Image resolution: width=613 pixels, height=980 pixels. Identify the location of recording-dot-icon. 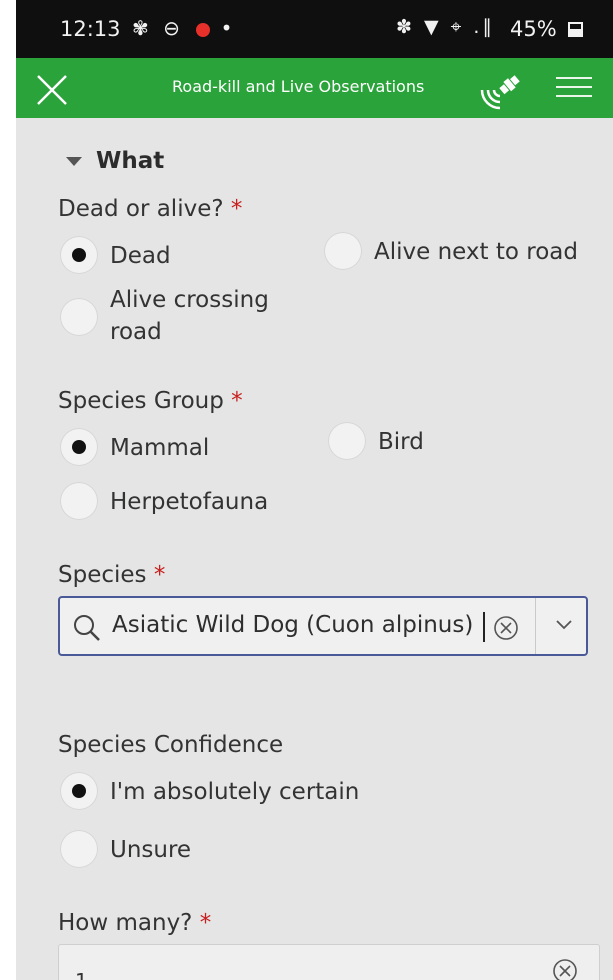
(203, 29).